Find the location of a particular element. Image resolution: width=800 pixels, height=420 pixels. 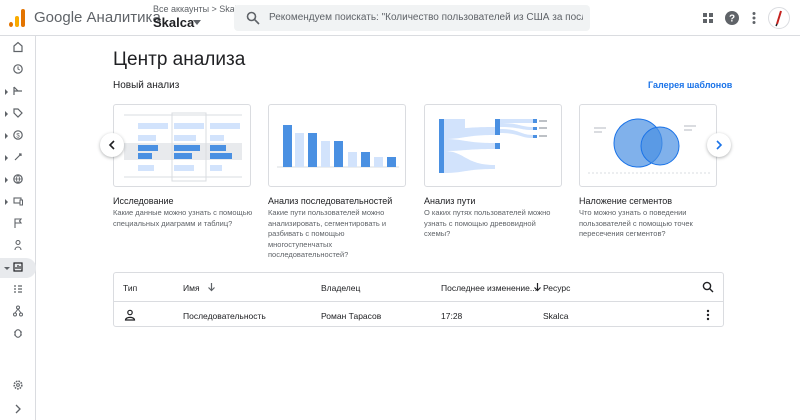

rail-debug is located at coordinates (18, 334).